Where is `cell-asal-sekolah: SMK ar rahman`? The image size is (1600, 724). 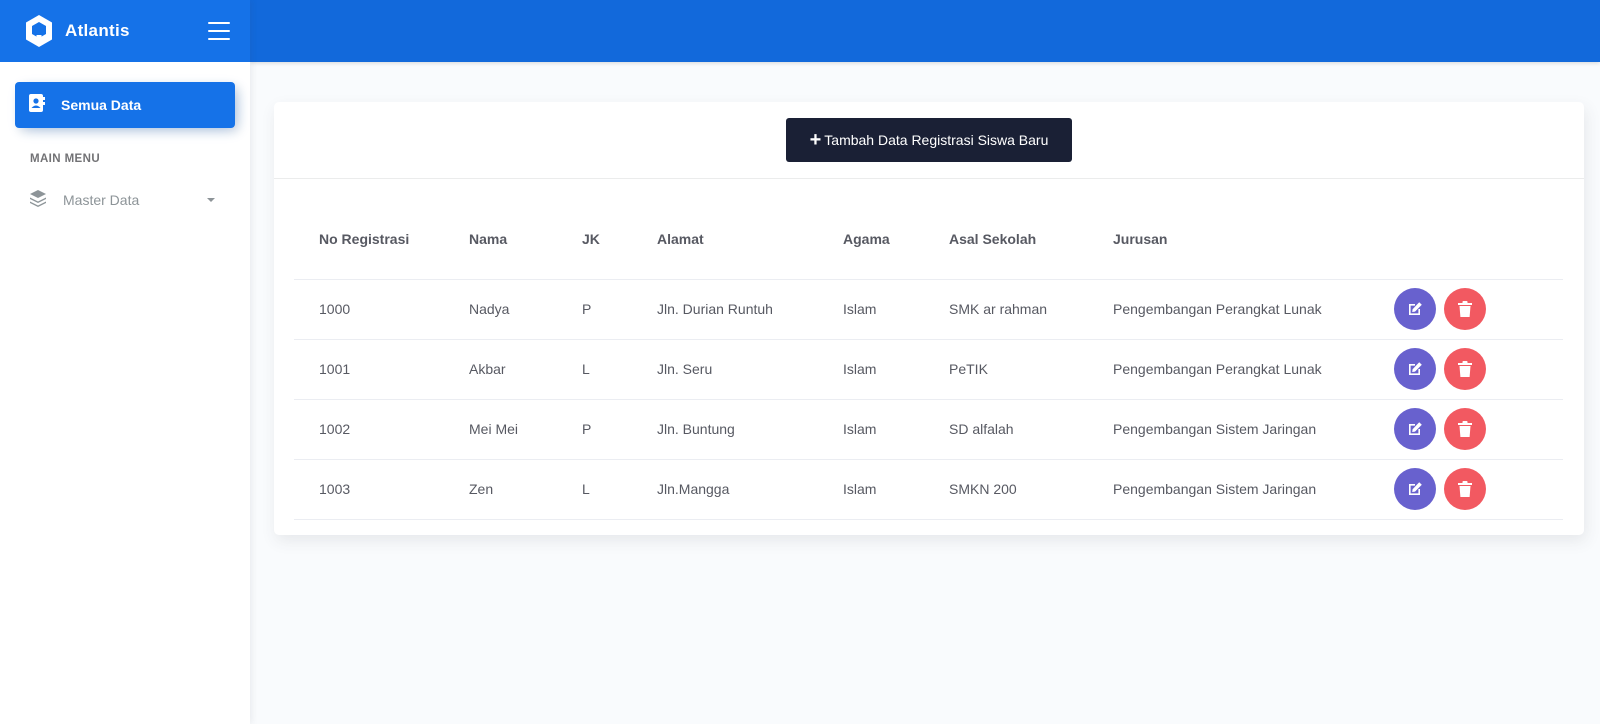 cell-asal-sekolah: SMK ar rahman is located at coordinates (1006, 309).